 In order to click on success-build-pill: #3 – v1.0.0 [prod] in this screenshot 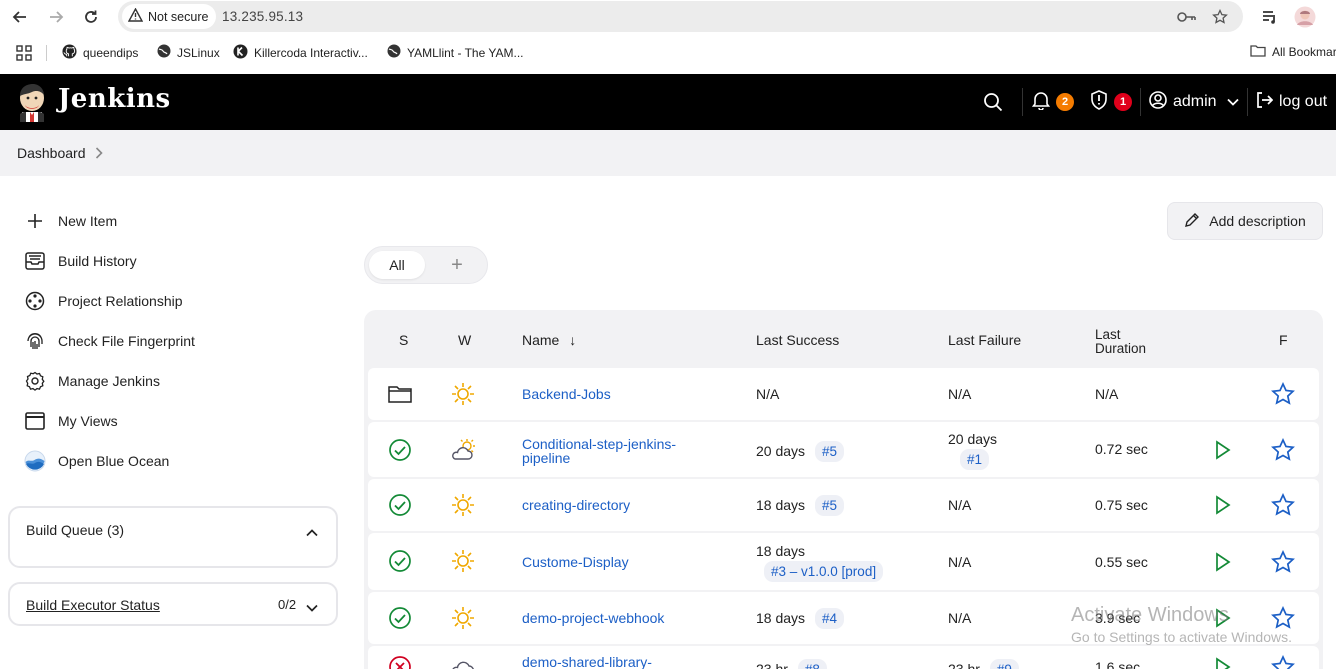, I will do `click(824, 571)`.